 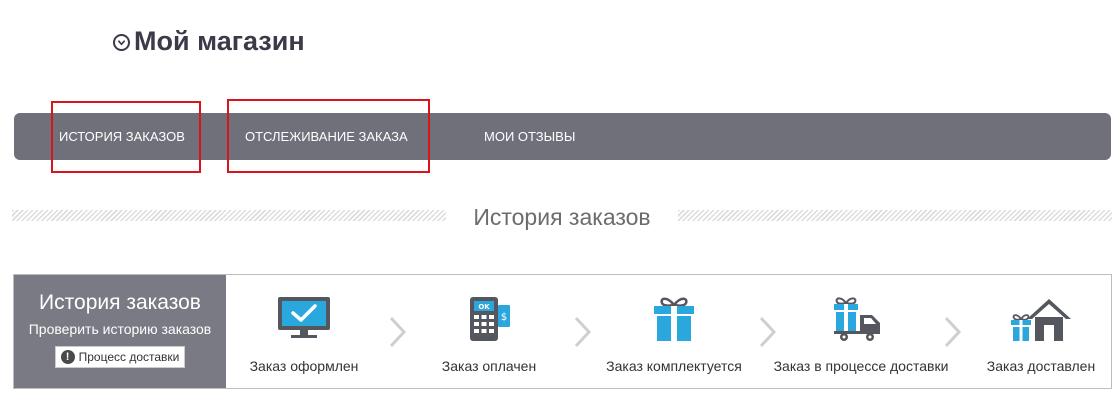 I want to click on status-step-placed: Заказ оформлен, so click(x=304, y=331).